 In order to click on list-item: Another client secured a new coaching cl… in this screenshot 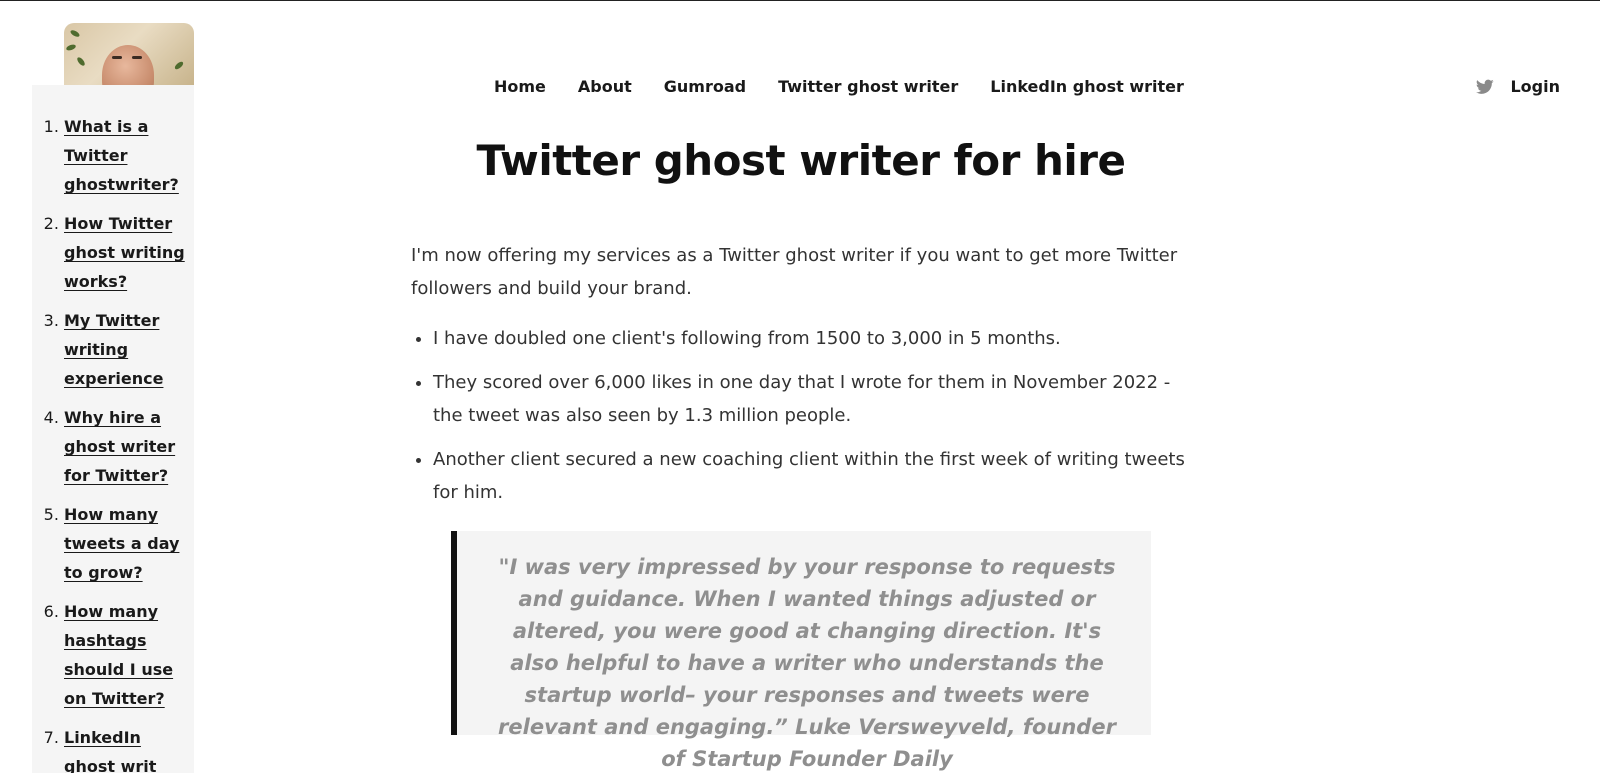, I will do `click(812, 476)`.